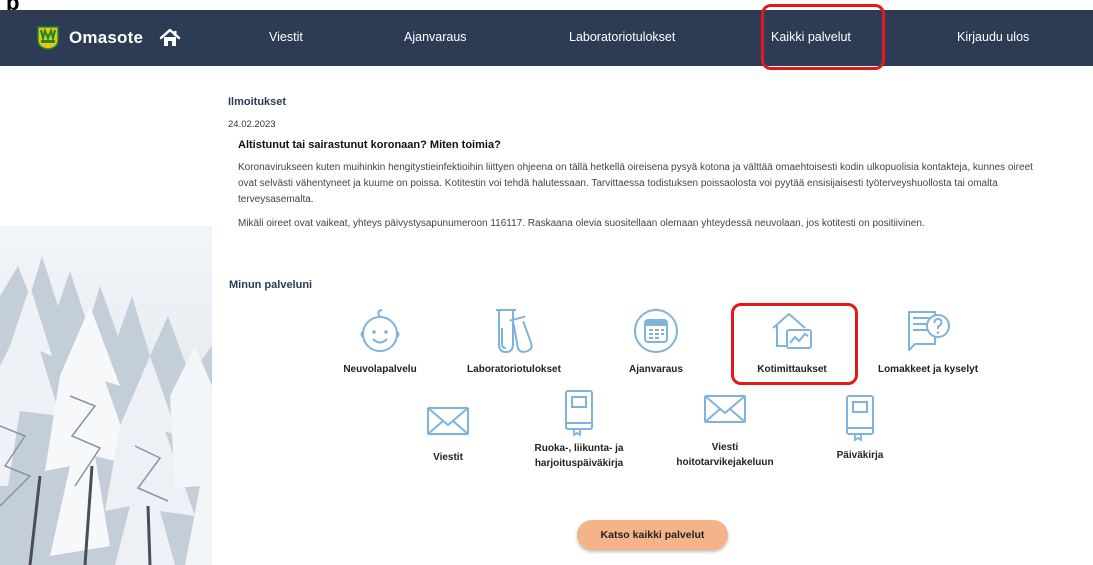 The image size is (1093, 565). Describe the element at coordinates (725, 462) in the screenshot. I see `service-label-line-2: hoitotarvikejakeluun` at that location.